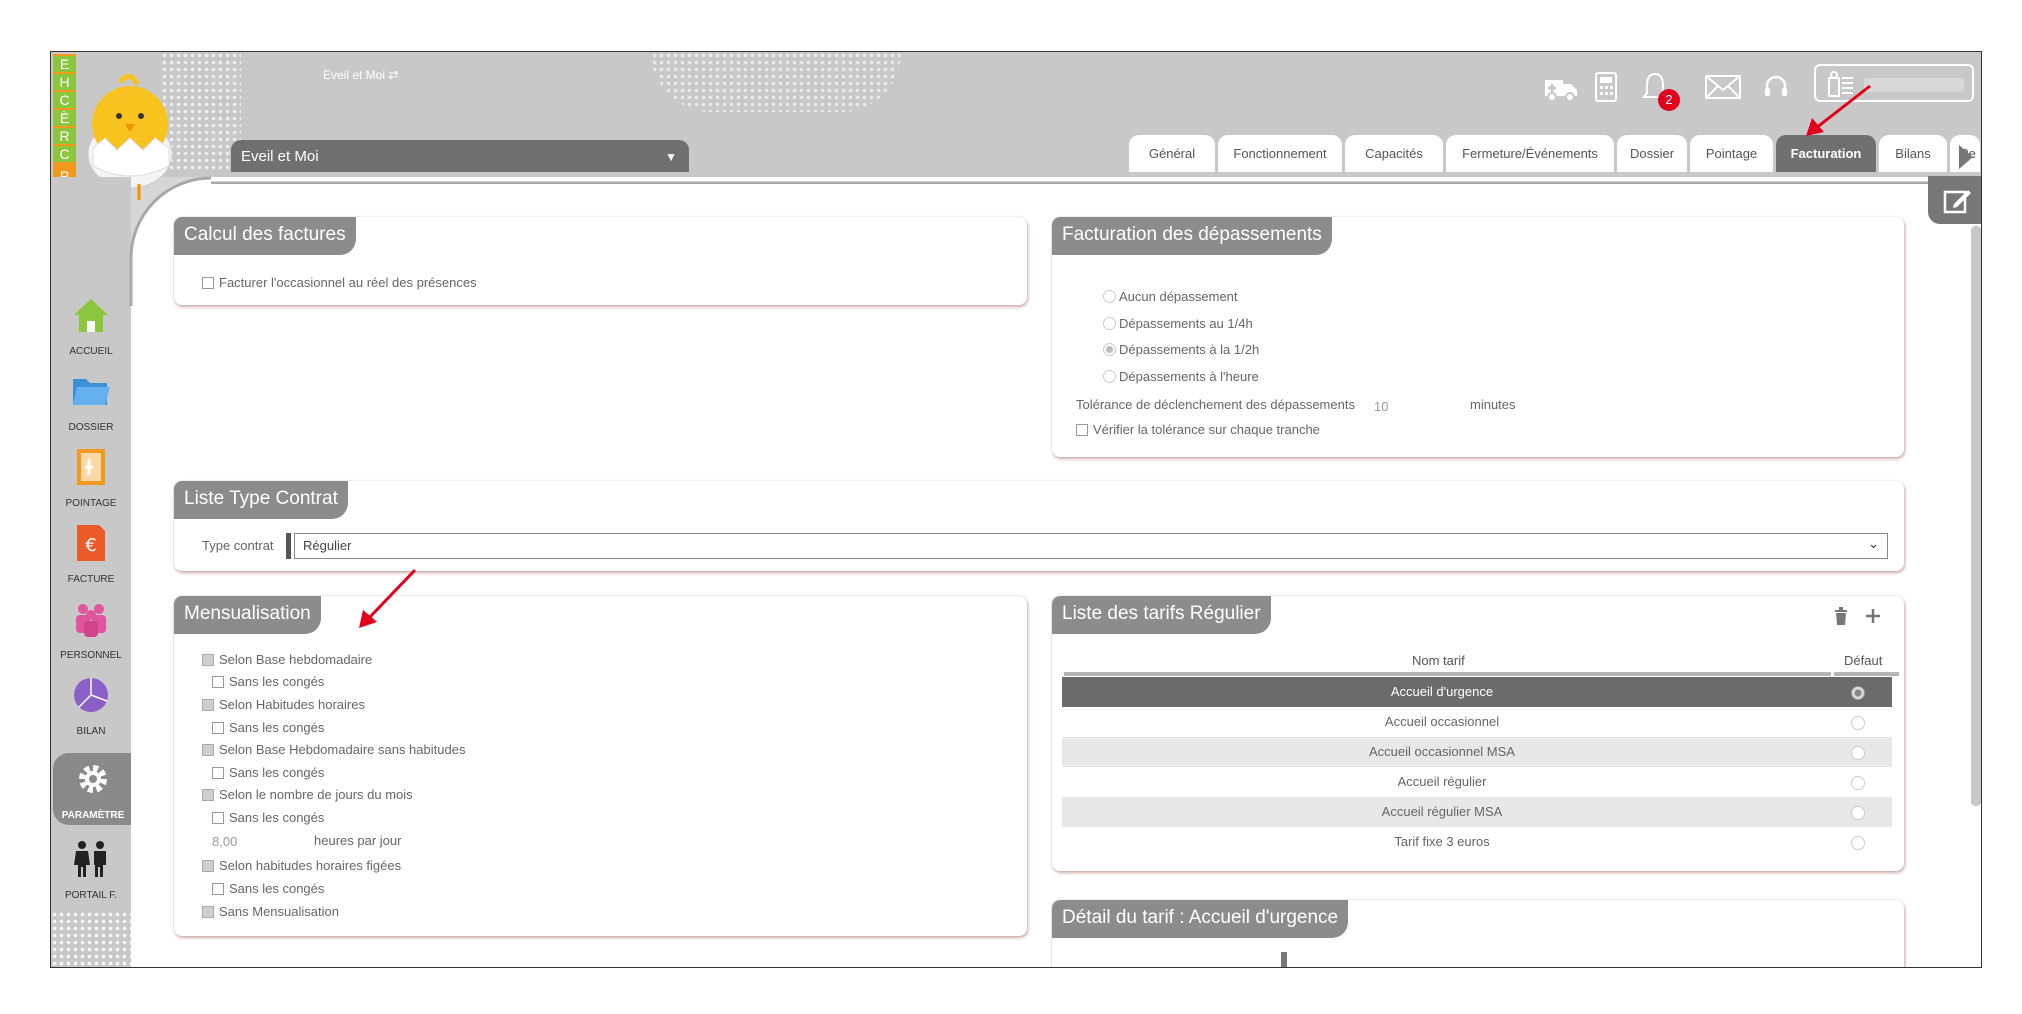 Image resolution: width=2022 pixels, height=1014 pixels. What do you see at coordinates (93, 779) in the screenshot?
I see `gear-icon` at bounding box center [93, 779].